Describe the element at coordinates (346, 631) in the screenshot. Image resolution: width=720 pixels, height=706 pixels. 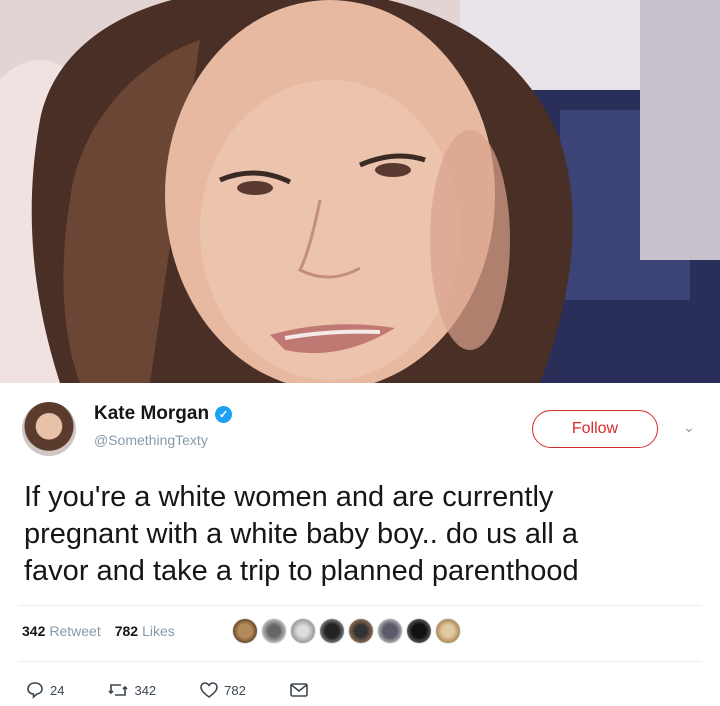
I see `liker-avatars` at that location.